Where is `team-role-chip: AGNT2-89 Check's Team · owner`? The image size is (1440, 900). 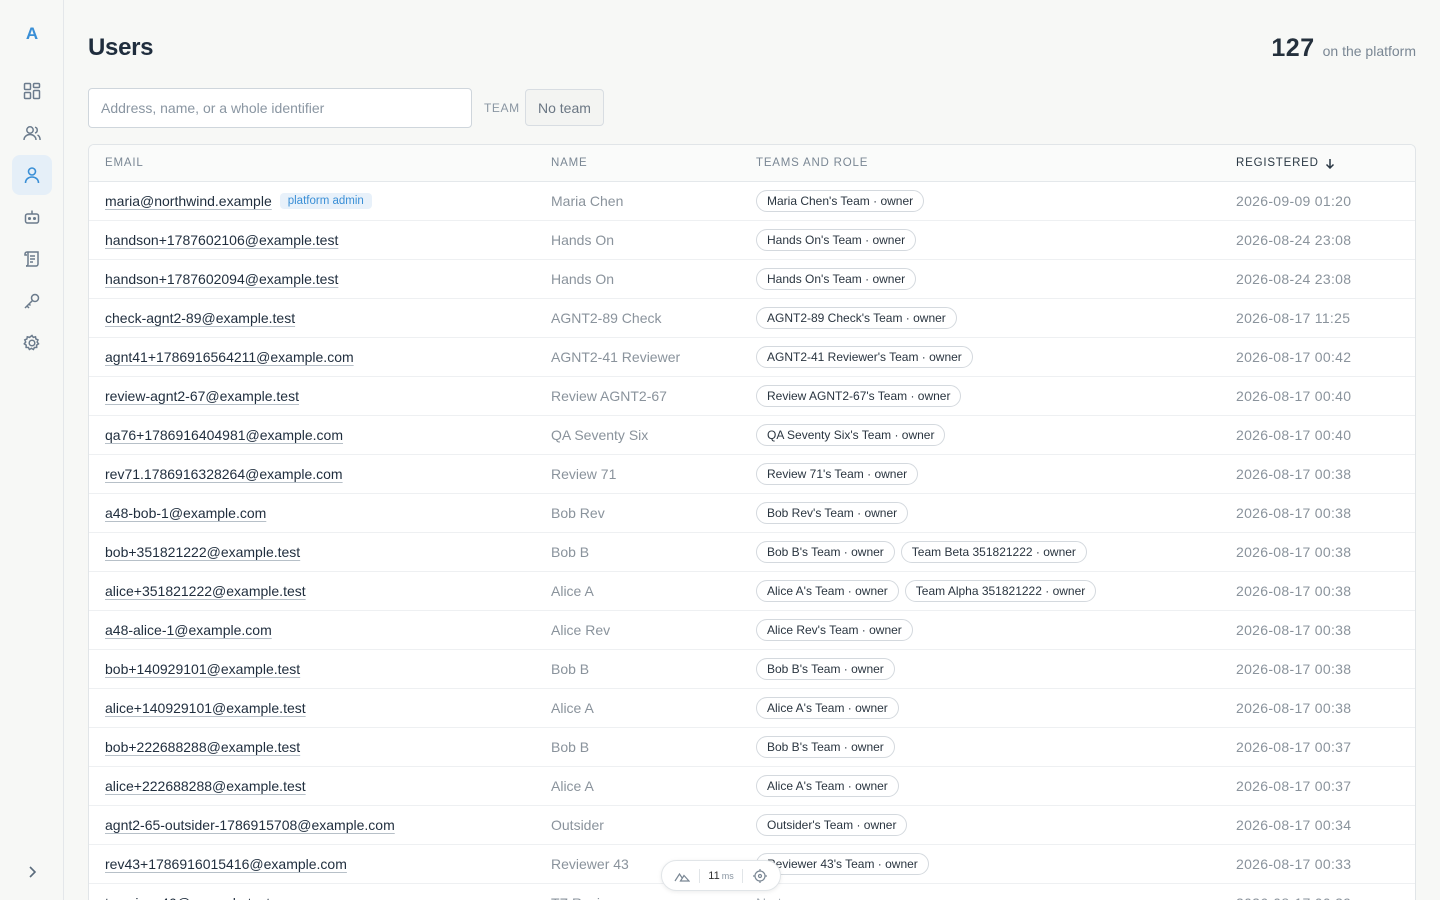 team-role-chip: AGNT2-89 Check's Team · owner is located at coordinates (856, 318).